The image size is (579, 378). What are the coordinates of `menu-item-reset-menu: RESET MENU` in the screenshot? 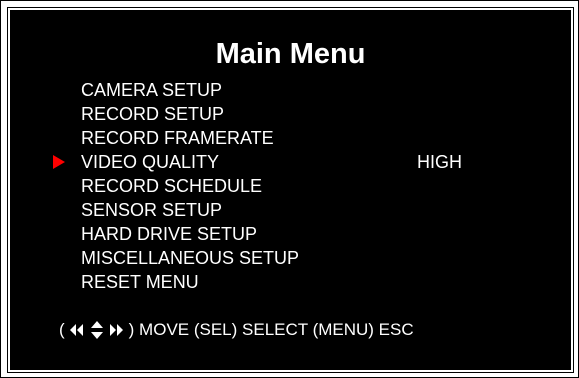 It's located at (190, 282).